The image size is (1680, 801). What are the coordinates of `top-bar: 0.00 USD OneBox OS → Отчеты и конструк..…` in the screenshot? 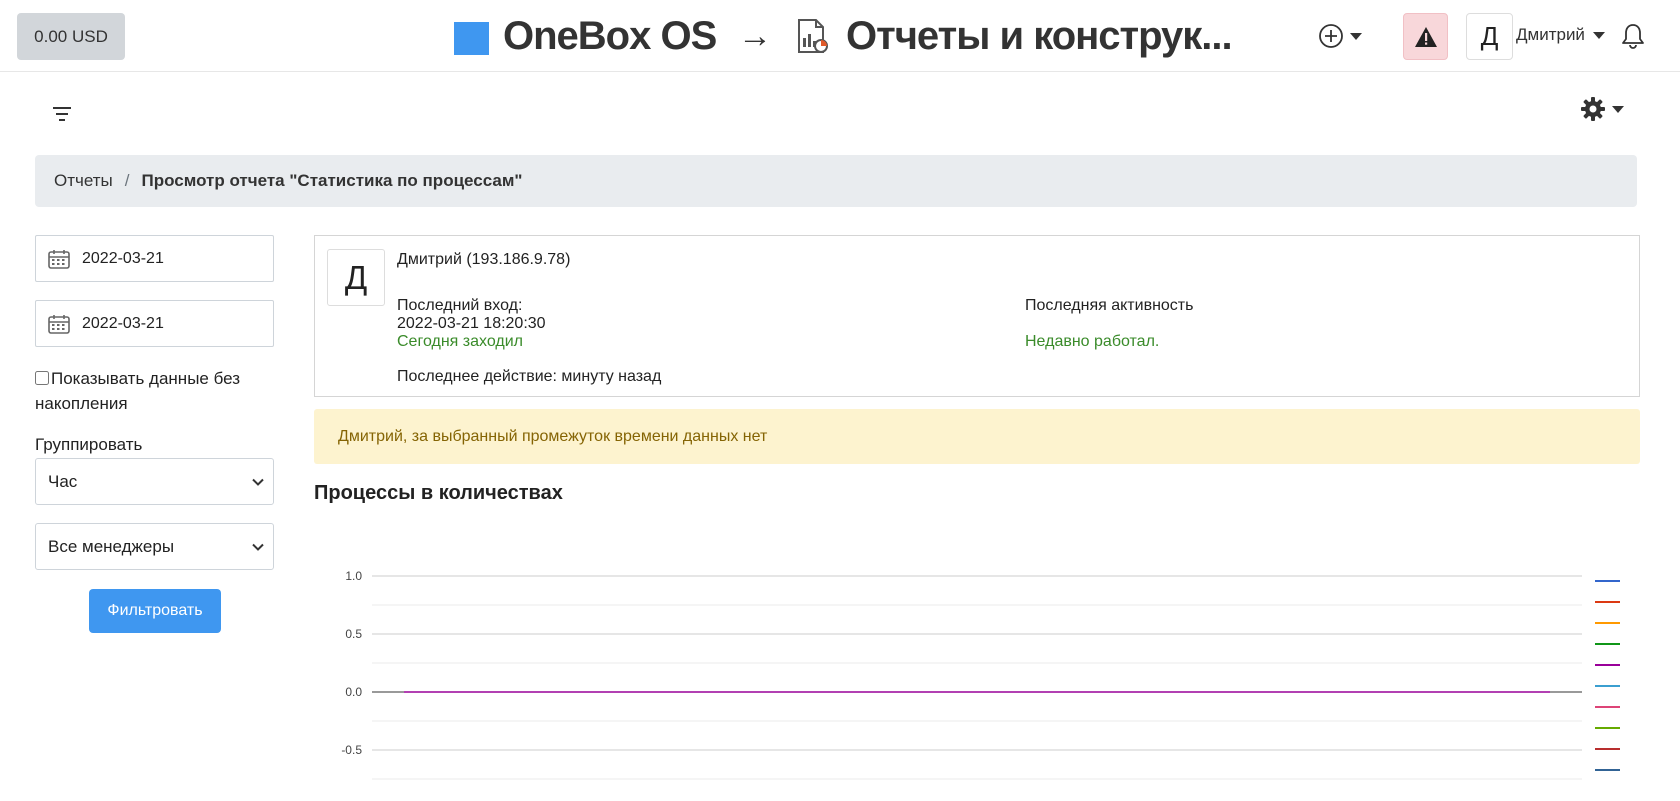 It's located at (840, 36).